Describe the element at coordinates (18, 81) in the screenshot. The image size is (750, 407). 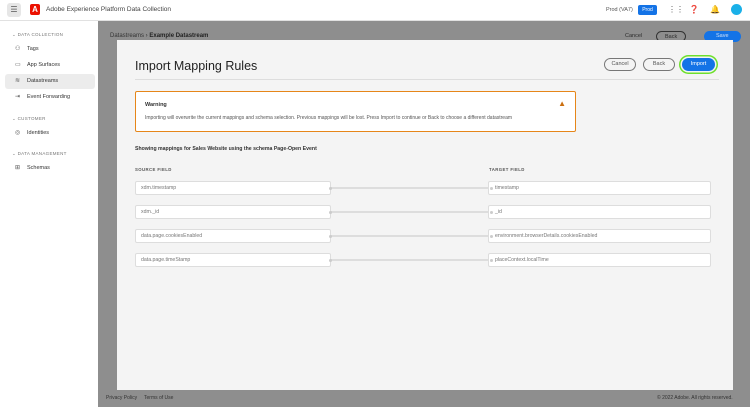
I see `datastreams-icon: ≋` at that location.